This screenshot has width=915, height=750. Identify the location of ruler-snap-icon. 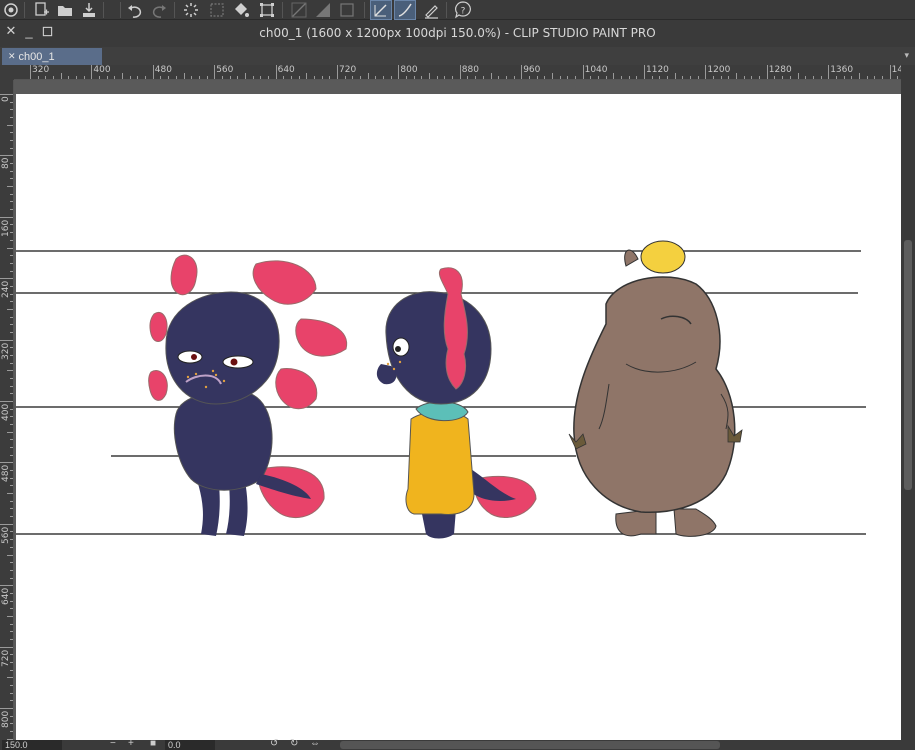
(299, 10).